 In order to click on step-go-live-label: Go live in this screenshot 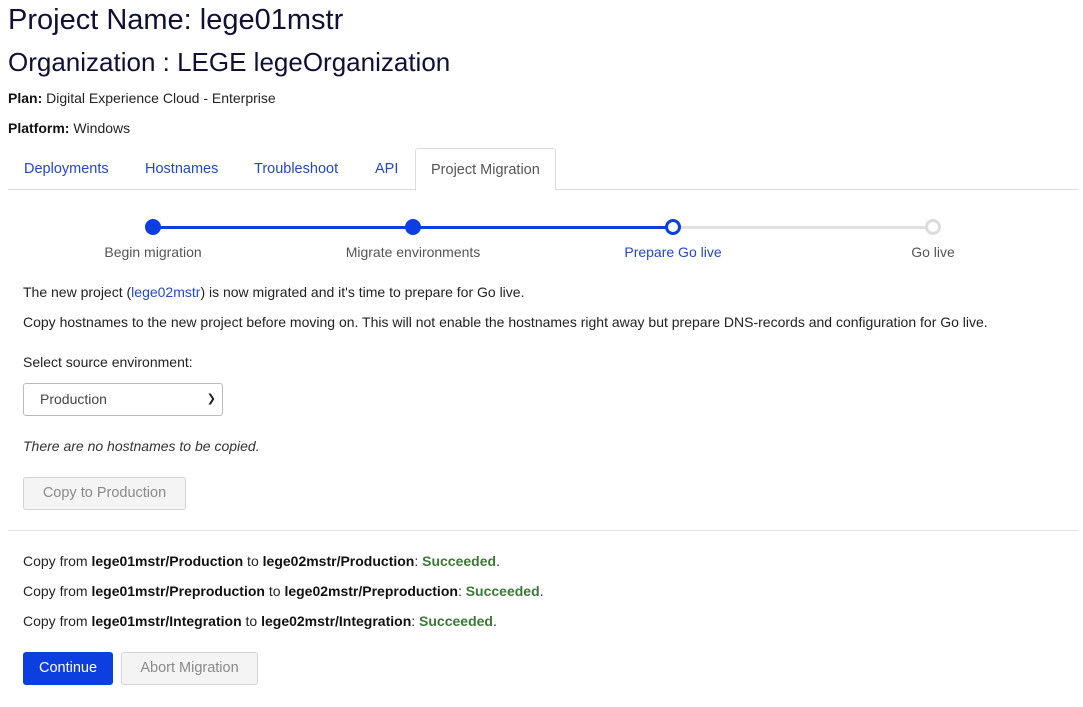, I will do `click(933, 252)`.